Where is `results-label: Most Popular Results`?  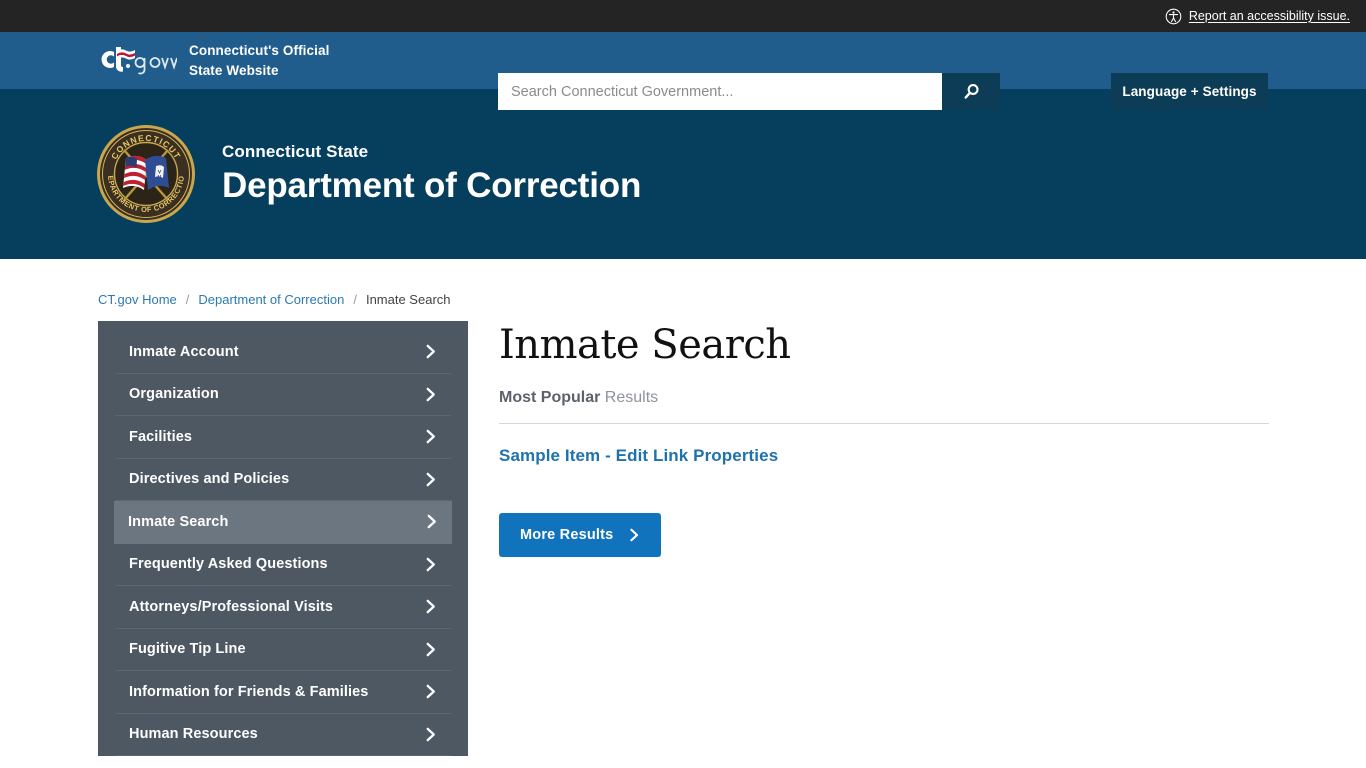 results-label: Most Popular Results is located at coordinates (932, 398).